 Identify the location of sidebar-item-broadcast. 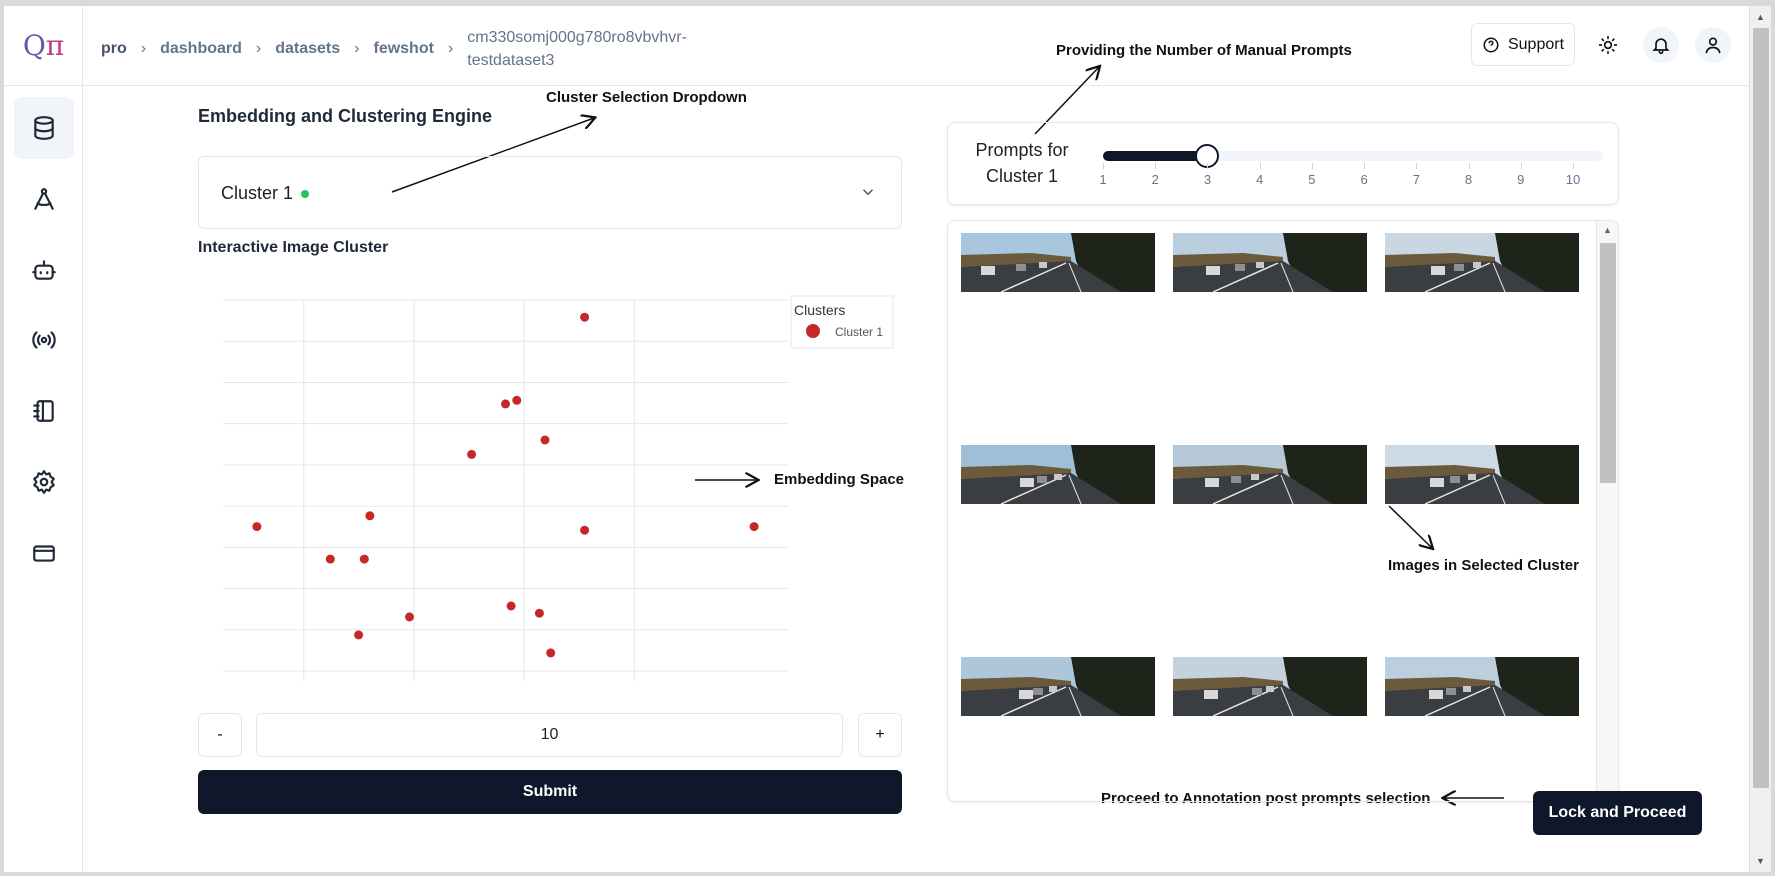
(44, 340).